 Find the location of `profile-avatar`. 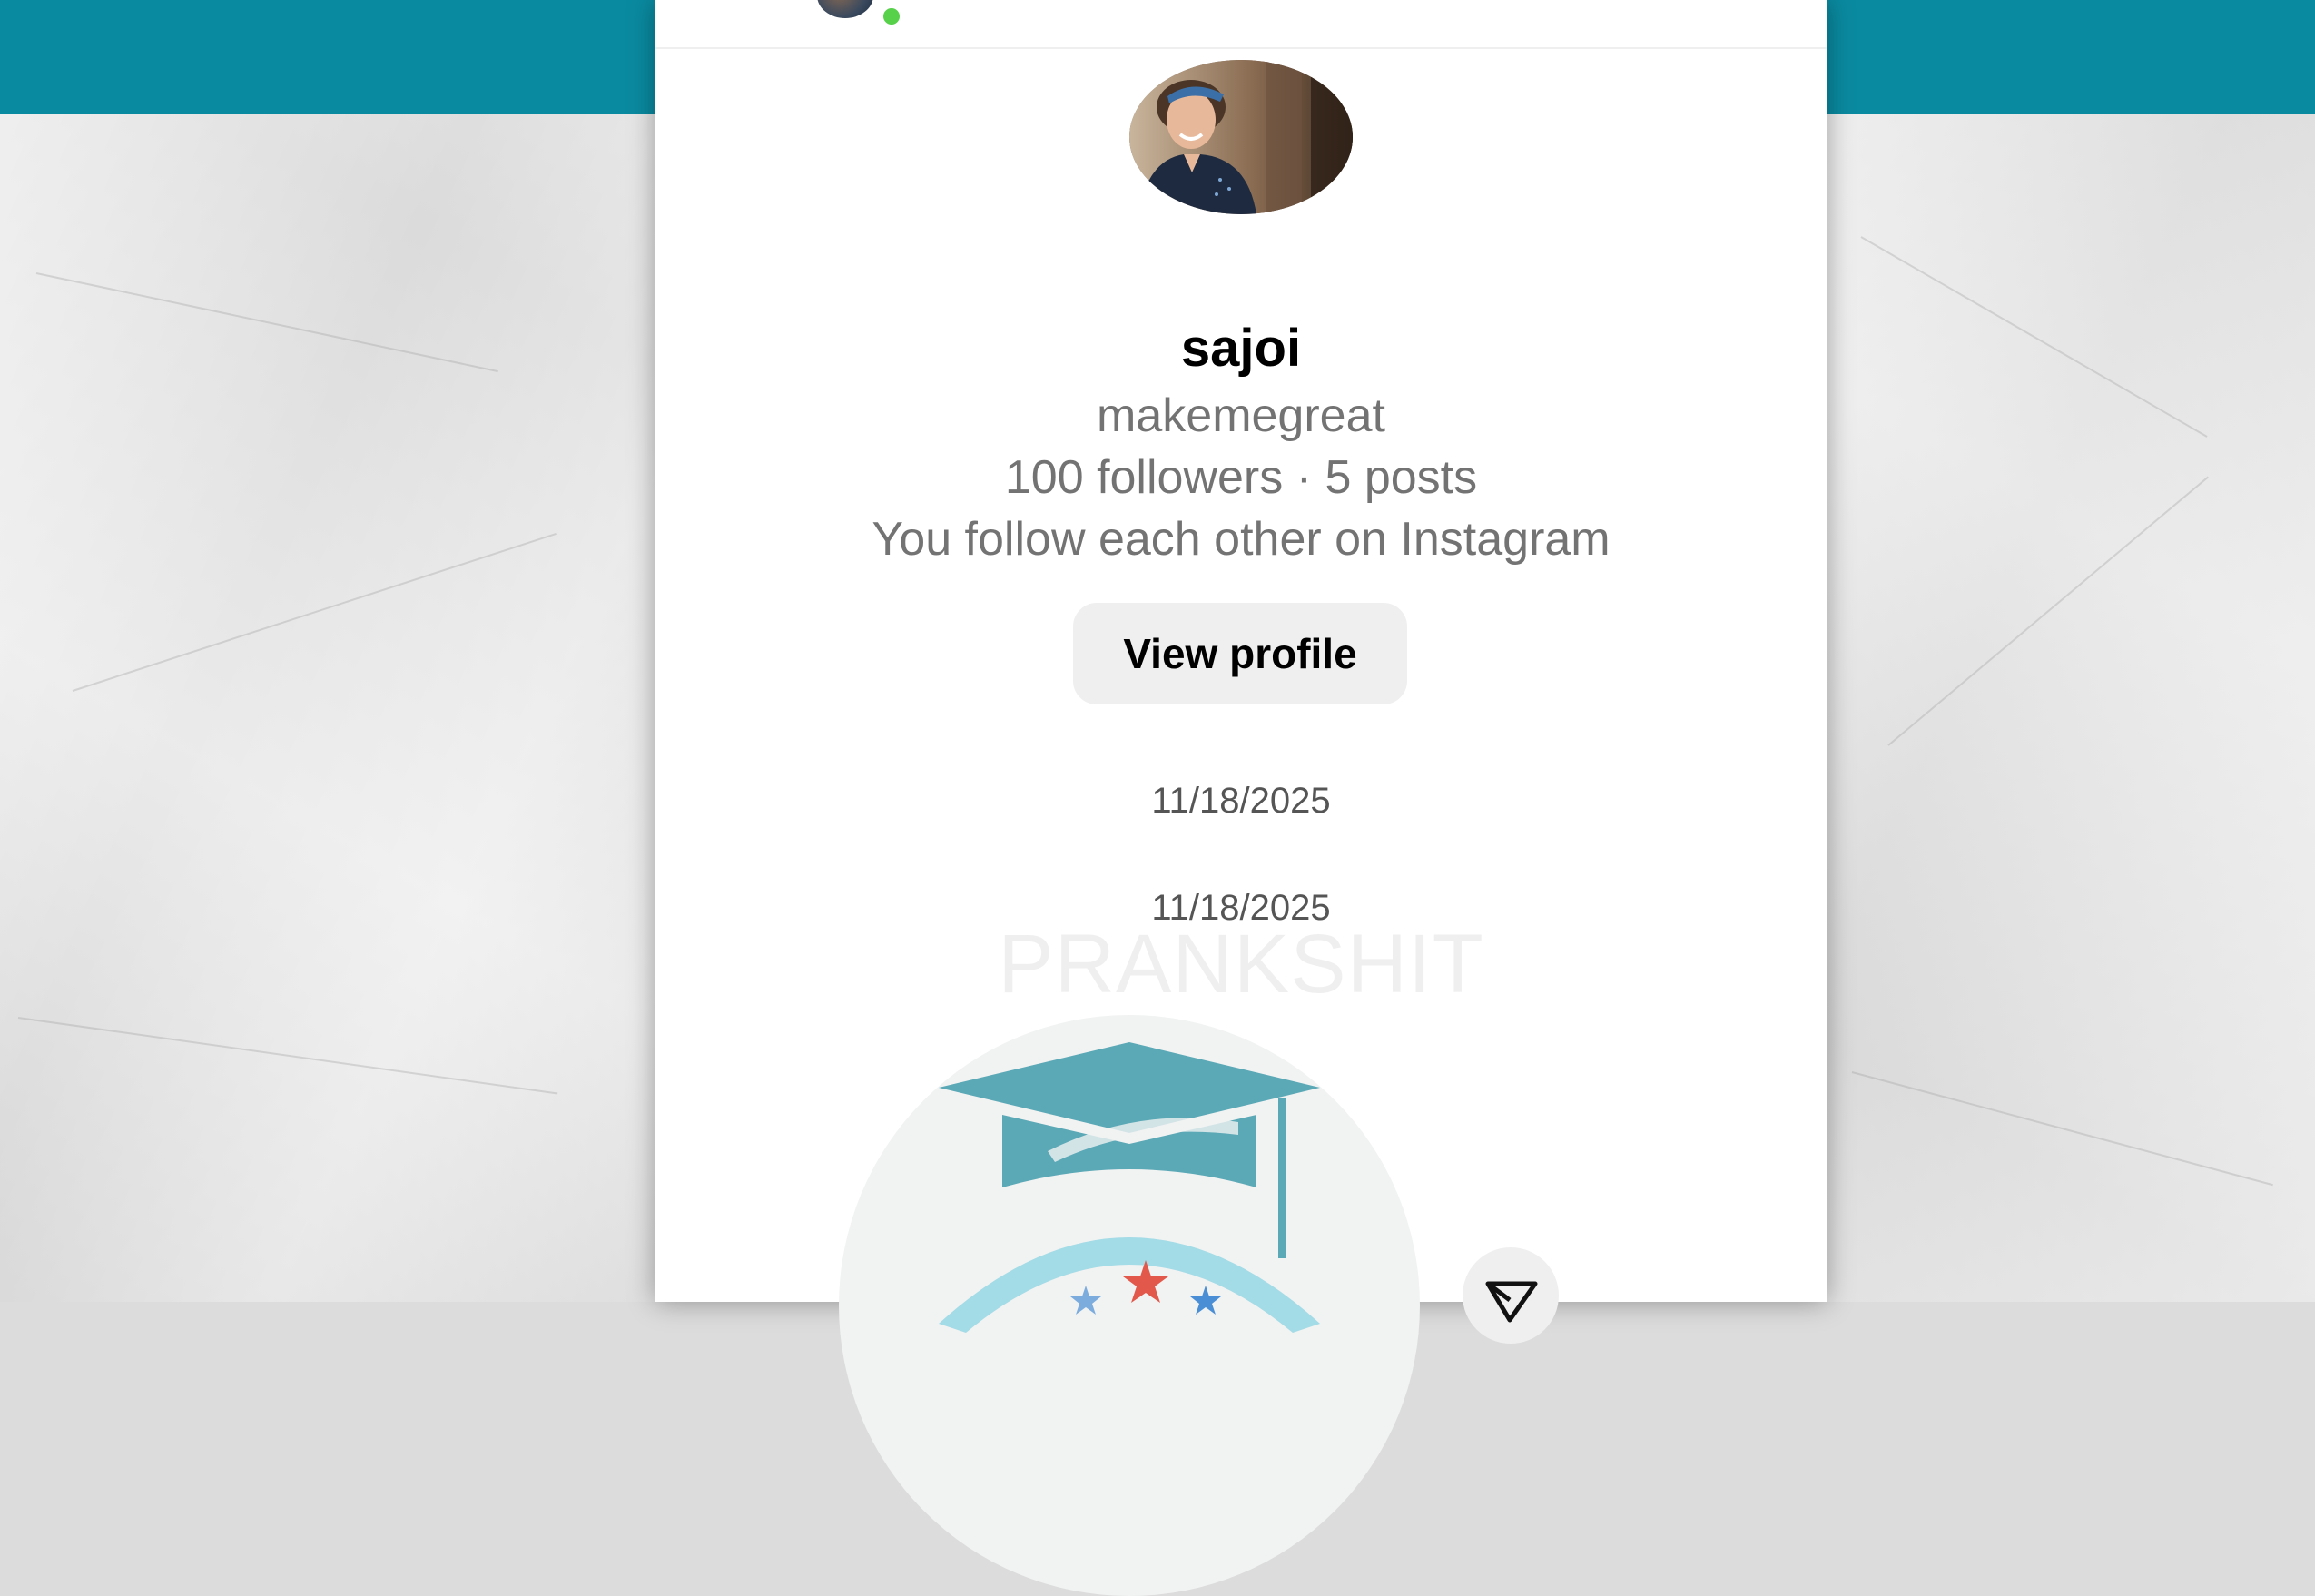

profile-avatar is located at coordinates (1241, 137).